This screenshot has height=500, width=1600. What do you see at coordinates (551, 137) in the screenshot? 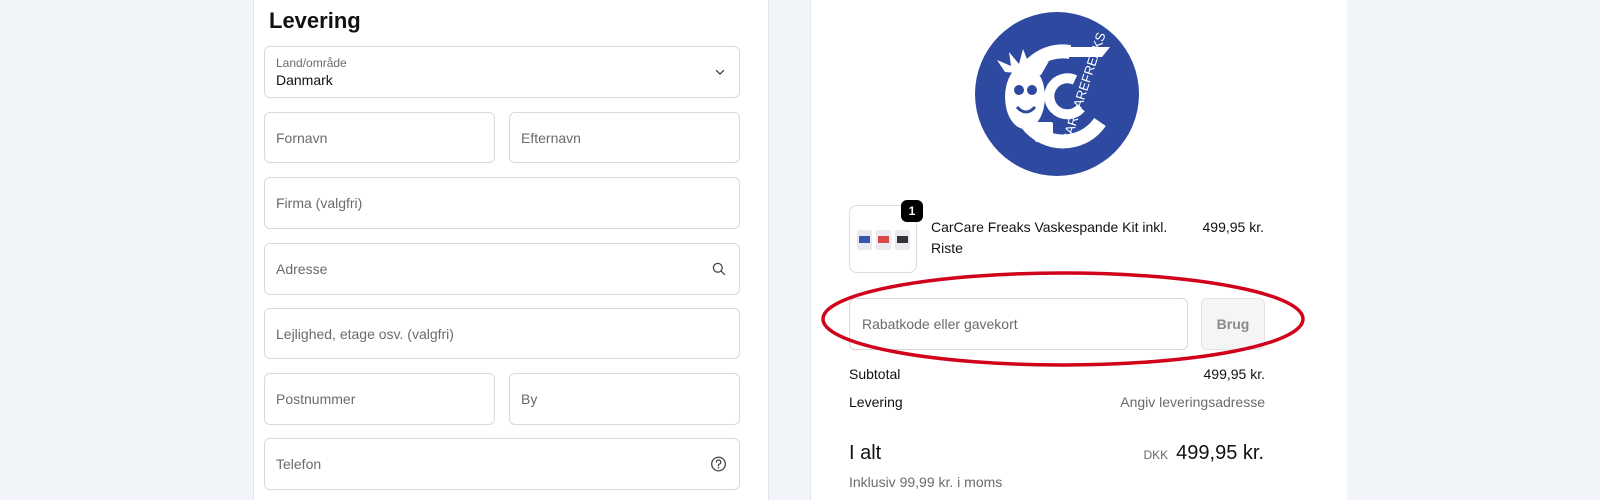
I see `last-name-placeholder: Efternavn` at bounding box center [551, 137].